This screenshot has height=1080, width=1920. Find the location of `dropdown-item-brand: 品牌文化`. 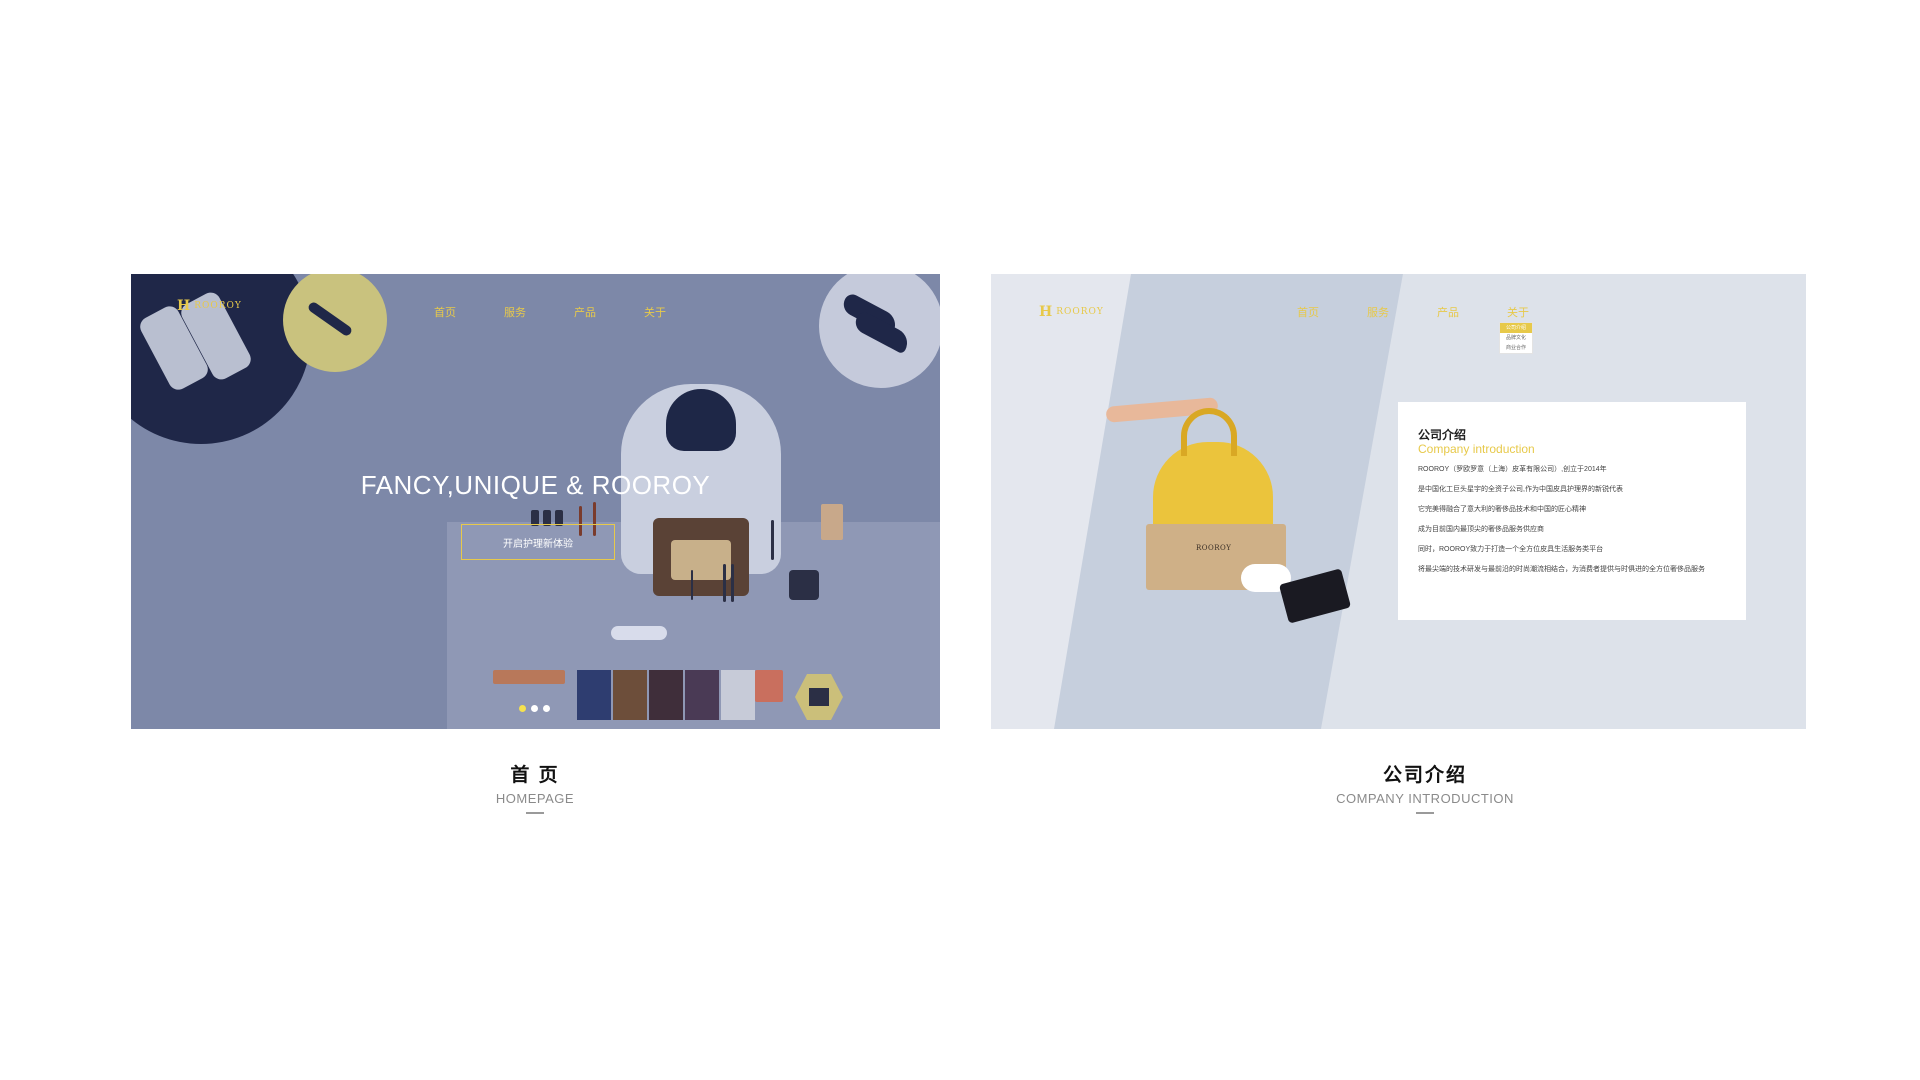

dropdown-item-brand: 品牌文化 is located at coordinates (1516, 338).